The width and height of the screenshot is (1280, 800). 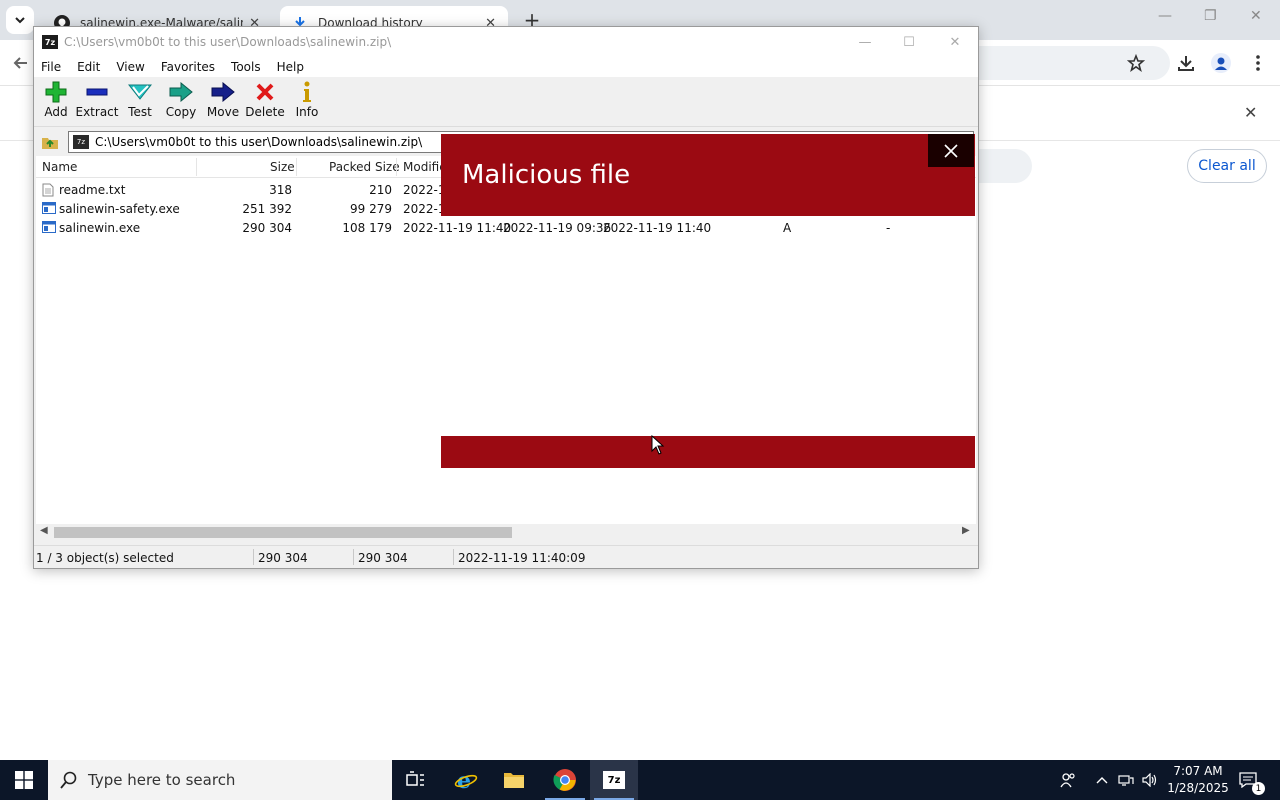 I want to click on chevron-down-icon, so click(x=20, y=20).